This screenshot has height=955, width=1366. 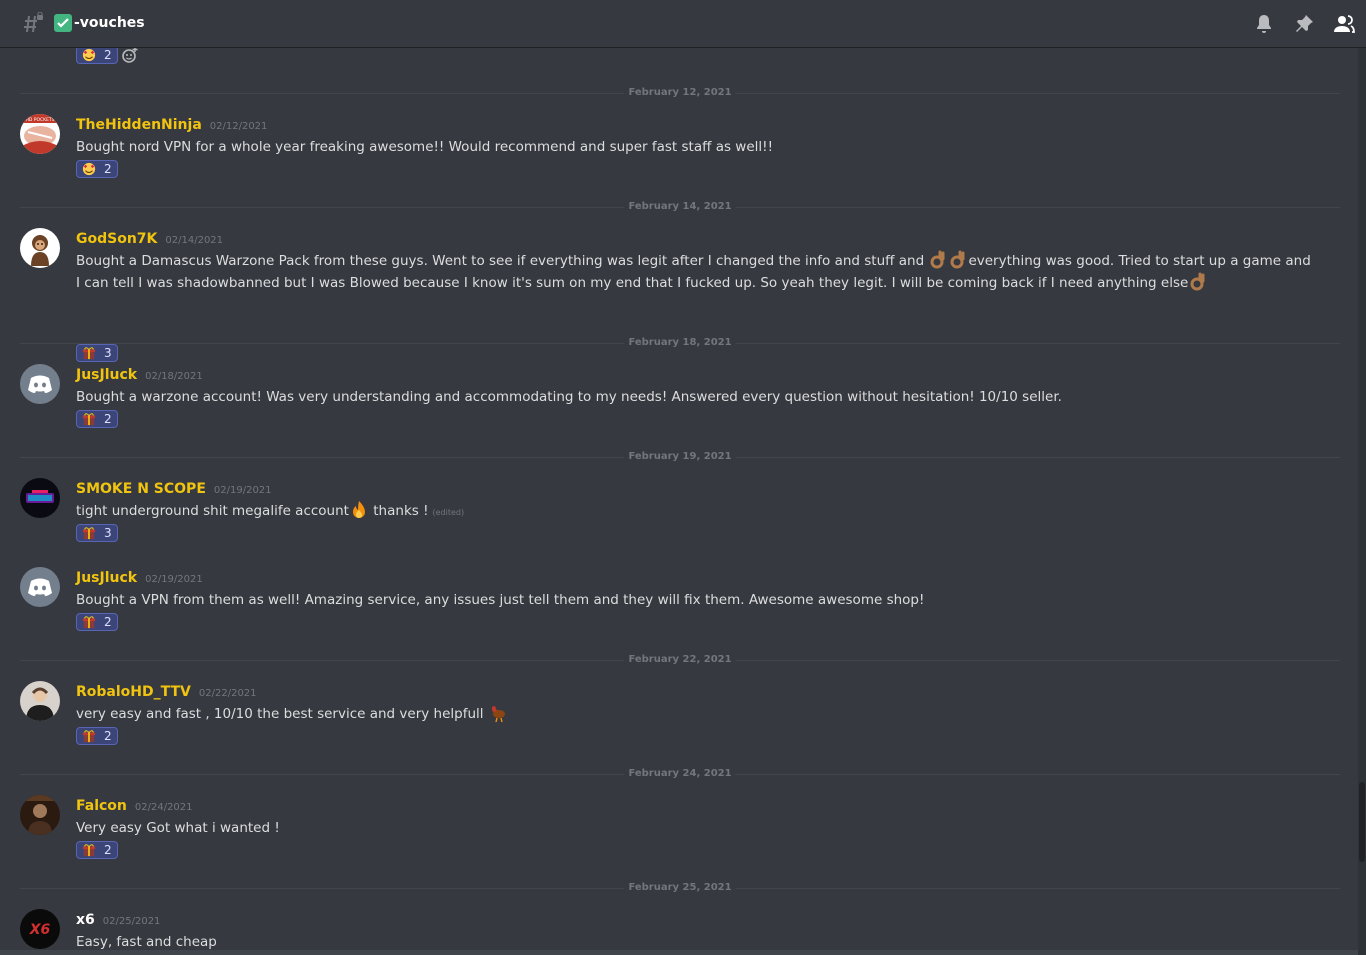 I want to click on message-header: SMOKE N SCOPE 02/19/2021, so click(x=174, y=488).